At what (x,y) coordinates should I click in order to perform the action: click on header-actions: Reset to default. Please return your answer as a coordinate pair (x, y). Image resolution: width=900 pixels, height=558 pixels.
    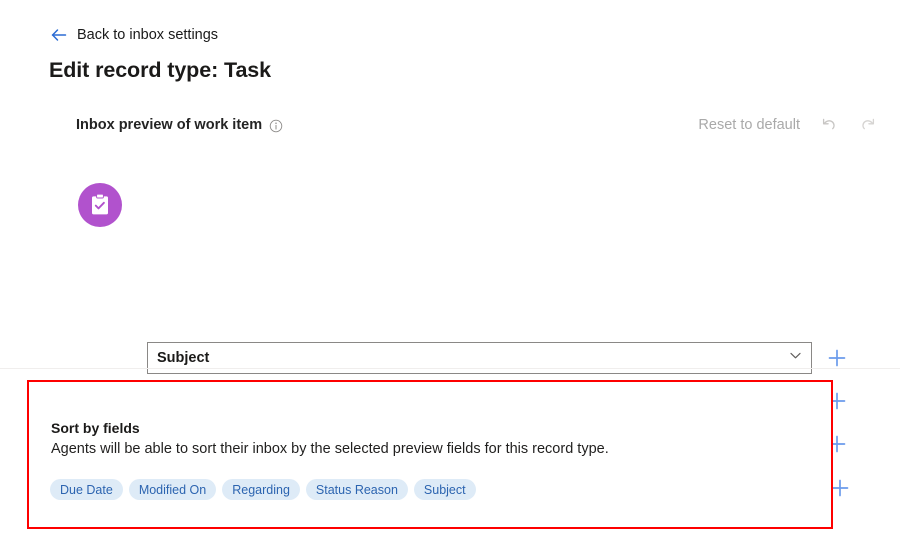
    Looking at the image, I should click on (788, 125).